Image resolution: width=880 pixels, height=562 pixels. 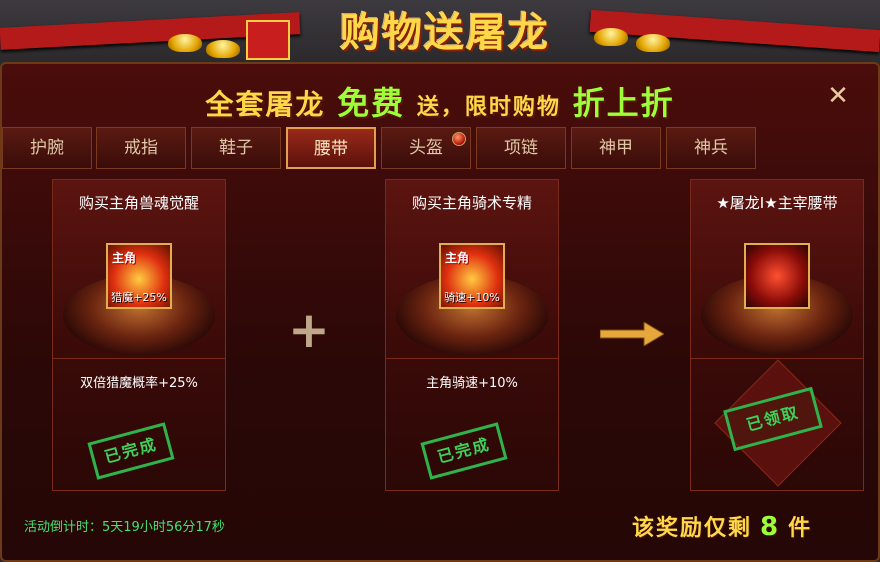 What do you see at coordinates (426, 148) in the screenshot?
I see `tab-helmet: 头盔` at bounding box center [426, 148].